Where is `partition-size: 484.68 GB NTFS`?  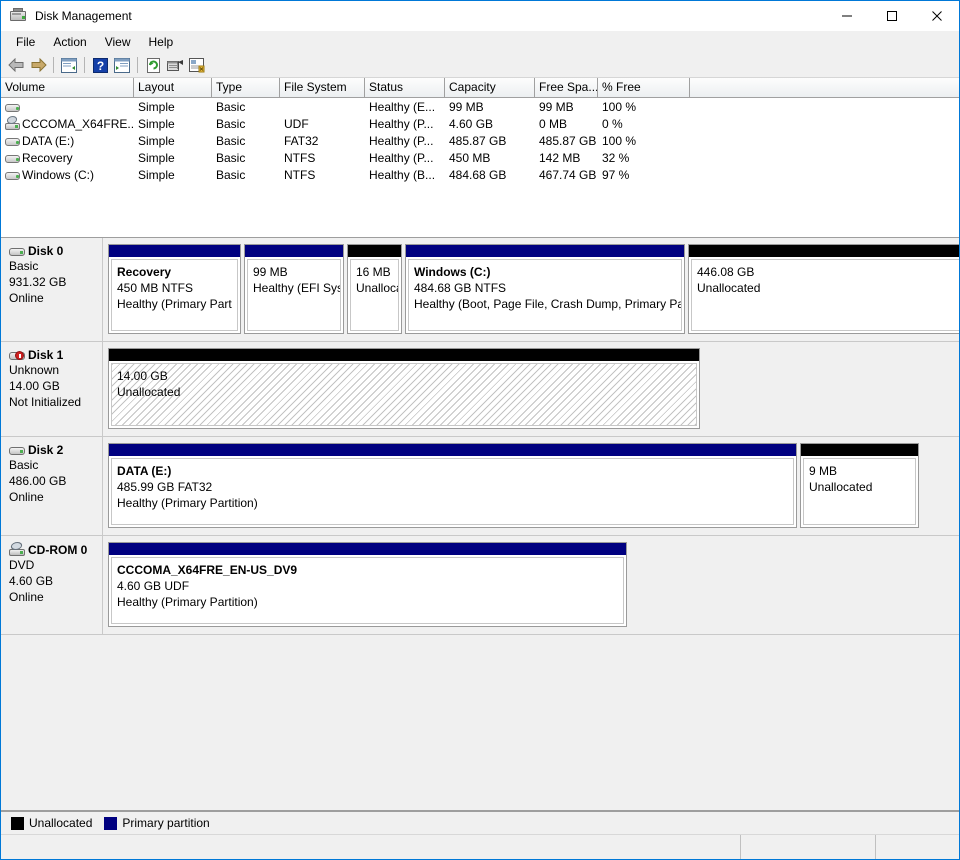
partition-size: 484.68 GB NTFS is located at coordinates (460, 288).